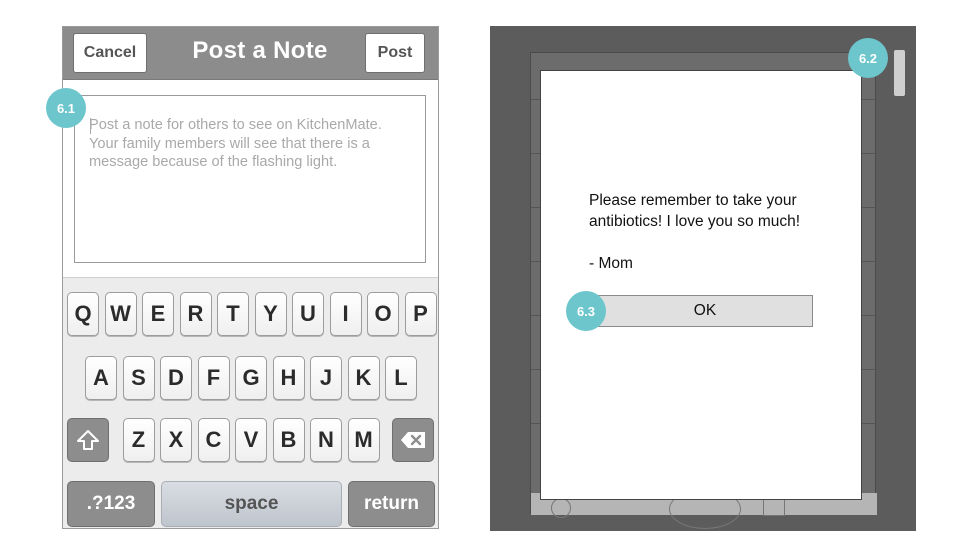 This screenshot has height=558, width=972. I want to click on key-r: R, so click(195, 314).